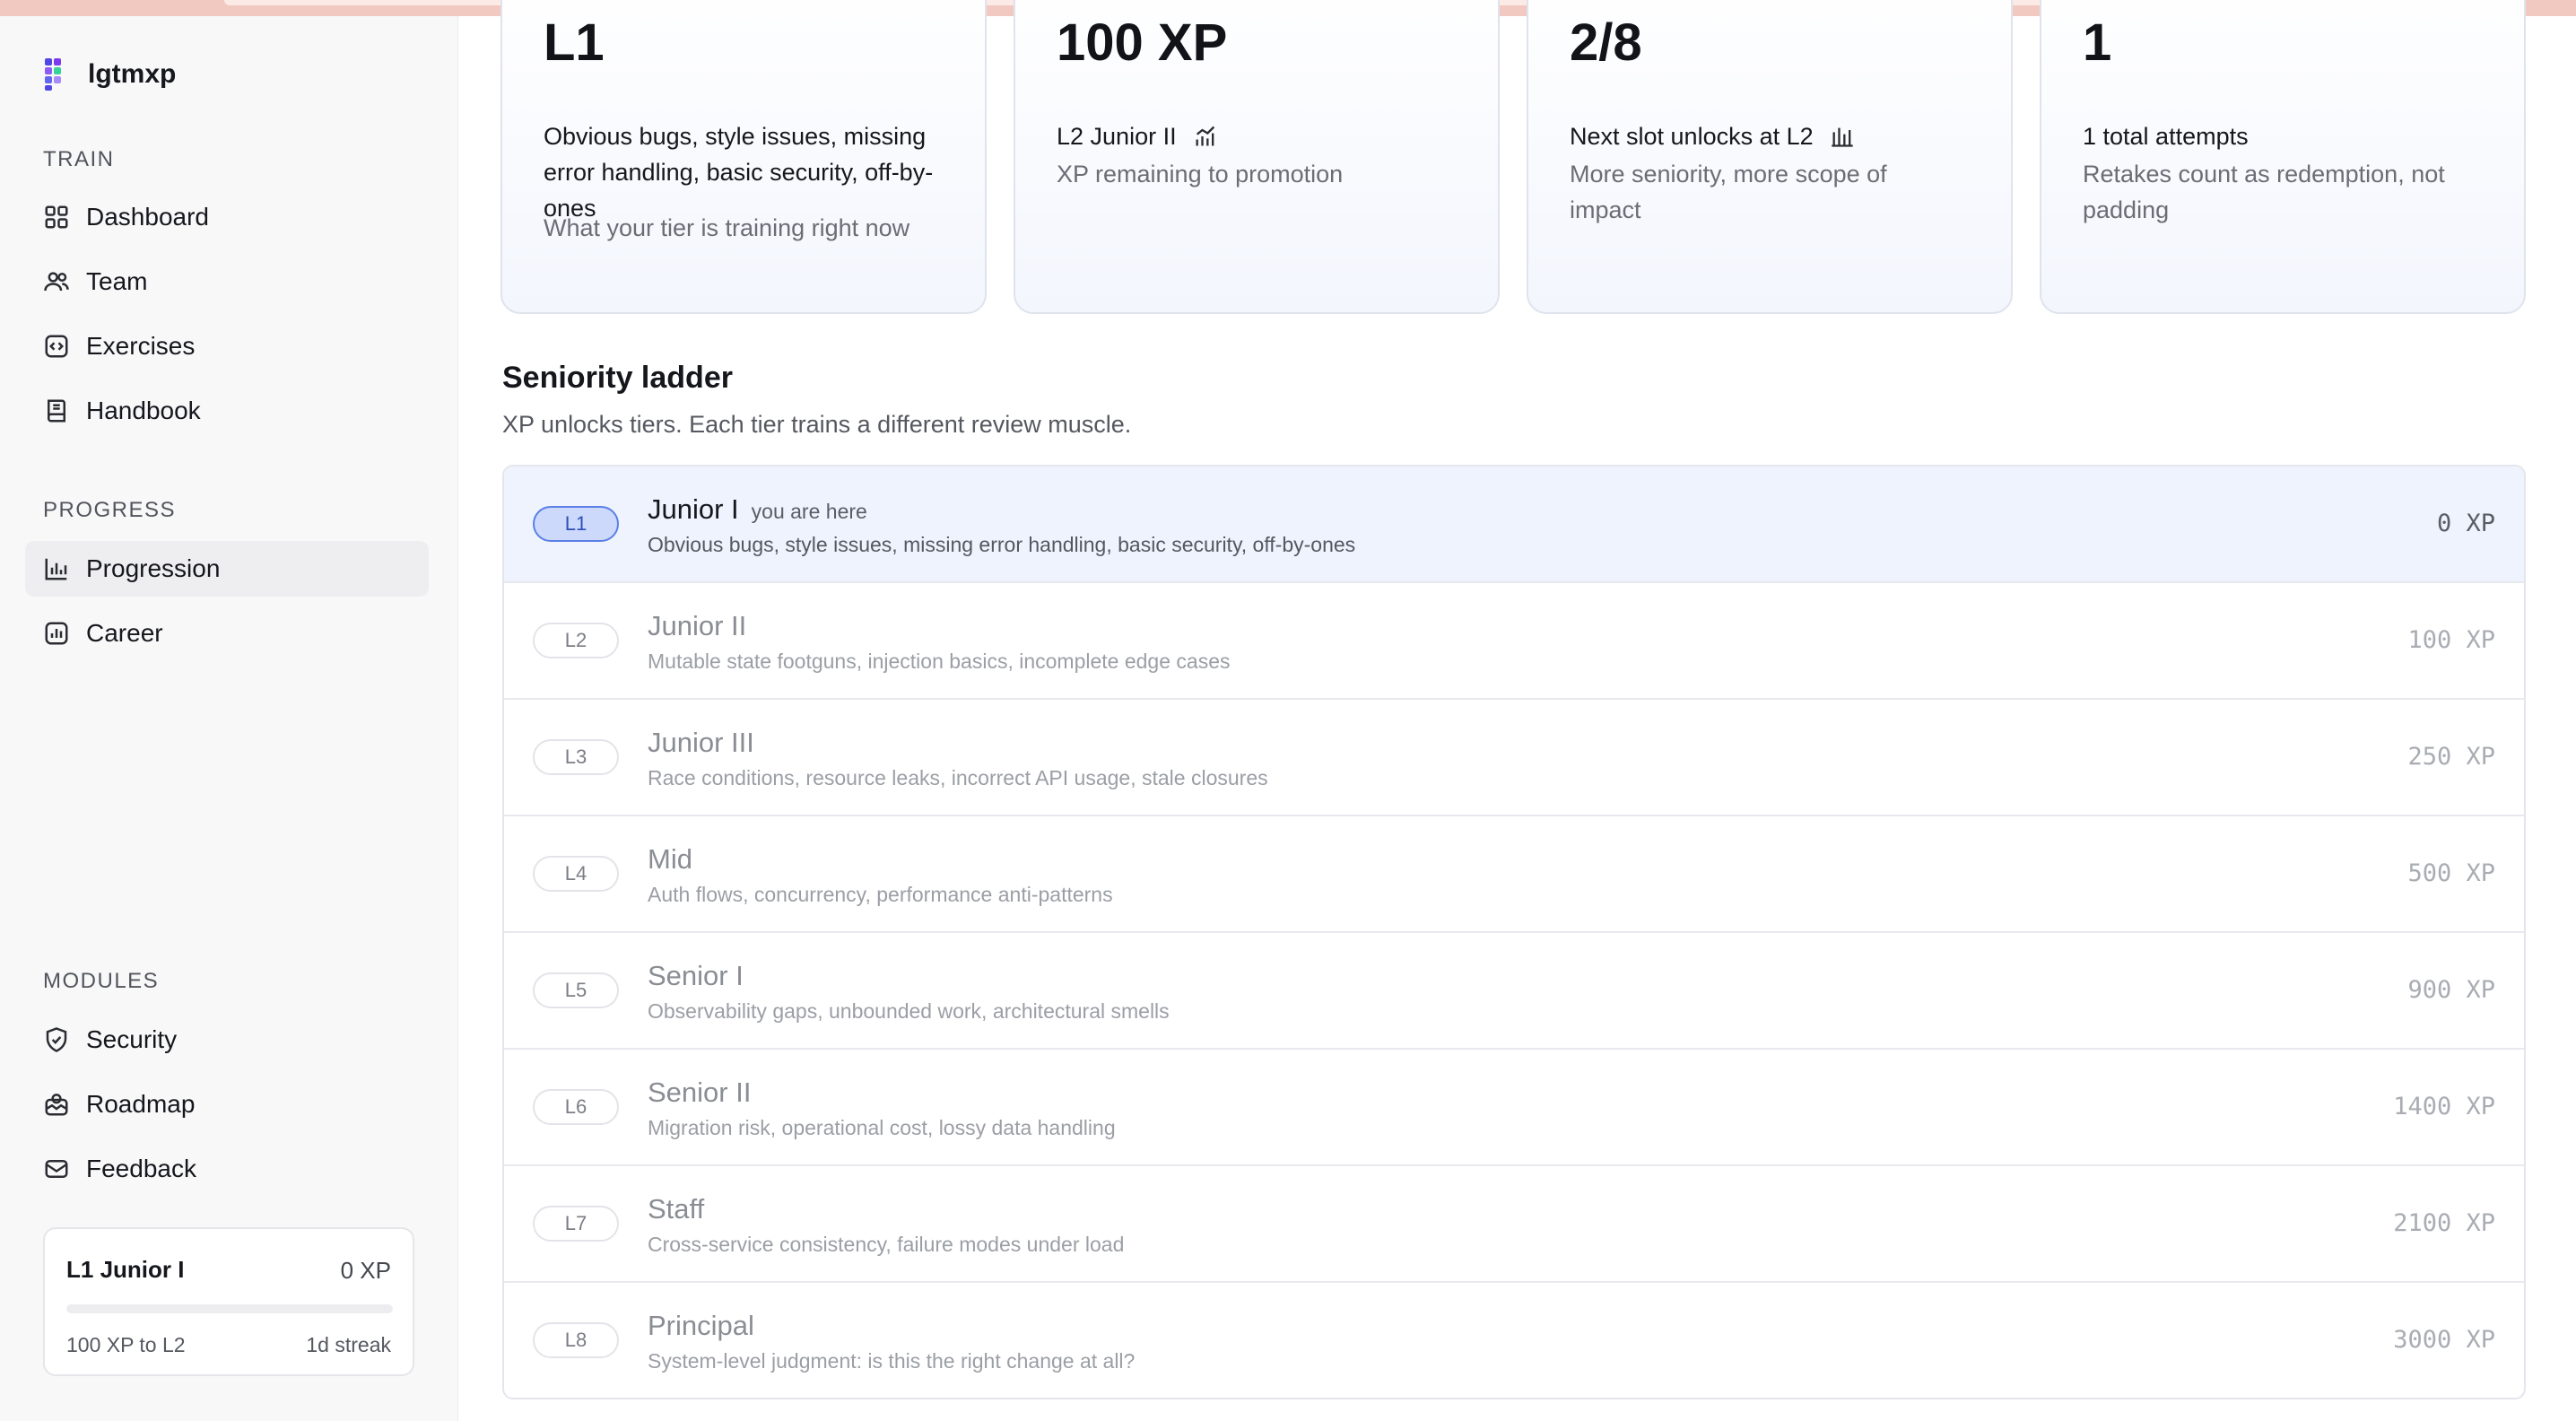 This screenshot has height=1421, width=2576. What do you see at coordinates (56, 1168) in the screenshot?
I see `mail-icon` at bounding box center [56, 1168].